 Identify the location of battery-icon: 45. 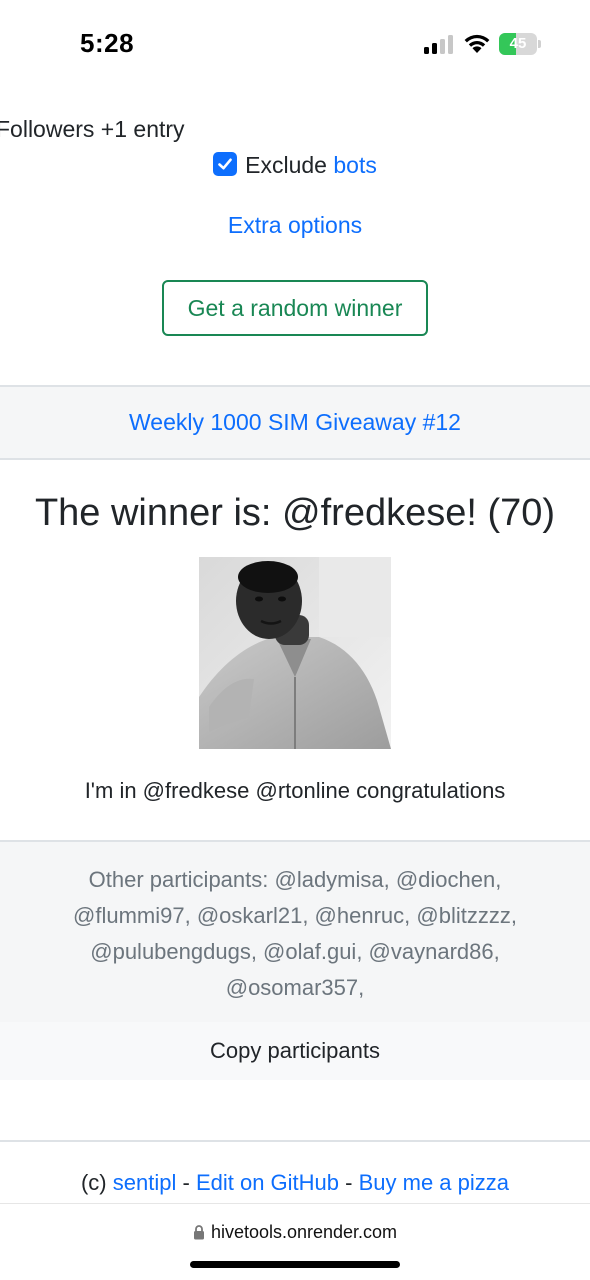
(520, 44).